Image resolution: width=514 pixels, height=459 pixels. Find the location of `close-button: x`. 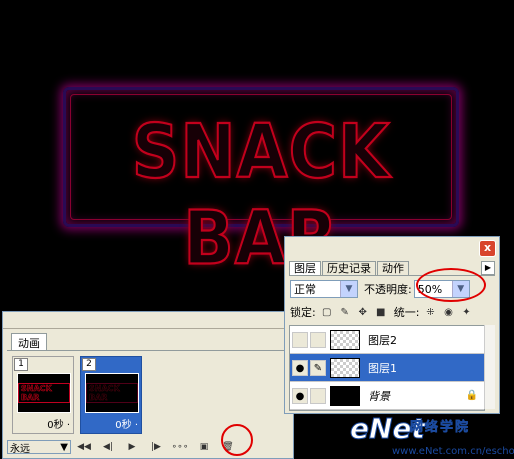

close-button: x is located at coordinates (487, 248).